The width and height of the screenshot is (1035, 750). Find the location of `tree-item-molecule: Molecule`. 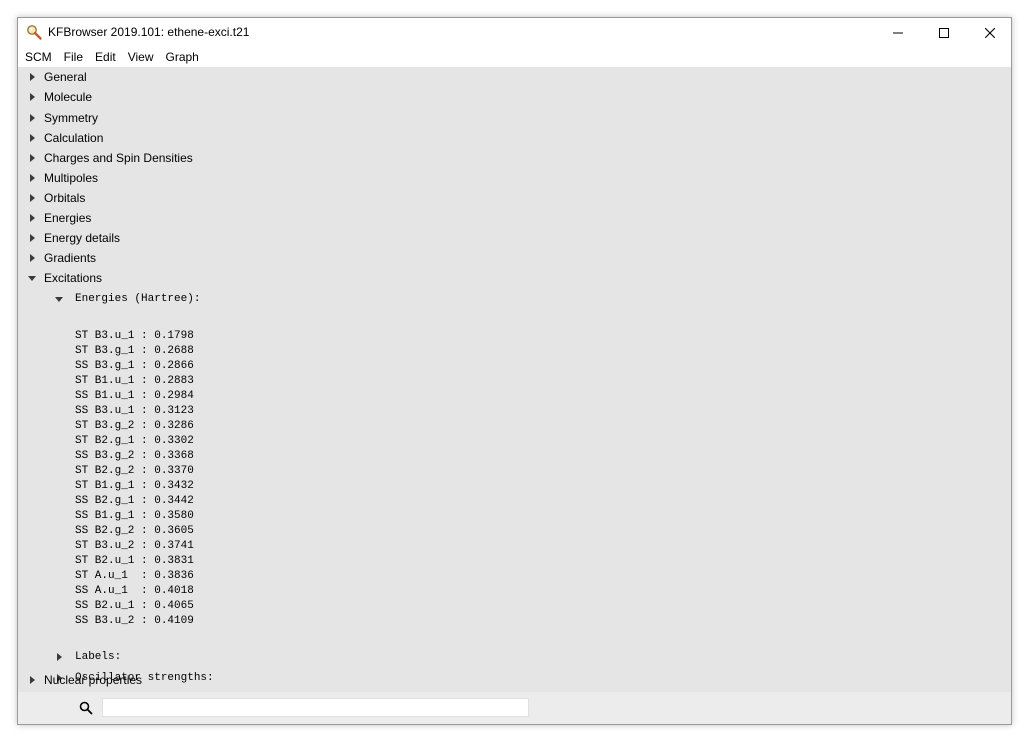

tree-item-molecule: Molecule is located at coordinates (59, 97).